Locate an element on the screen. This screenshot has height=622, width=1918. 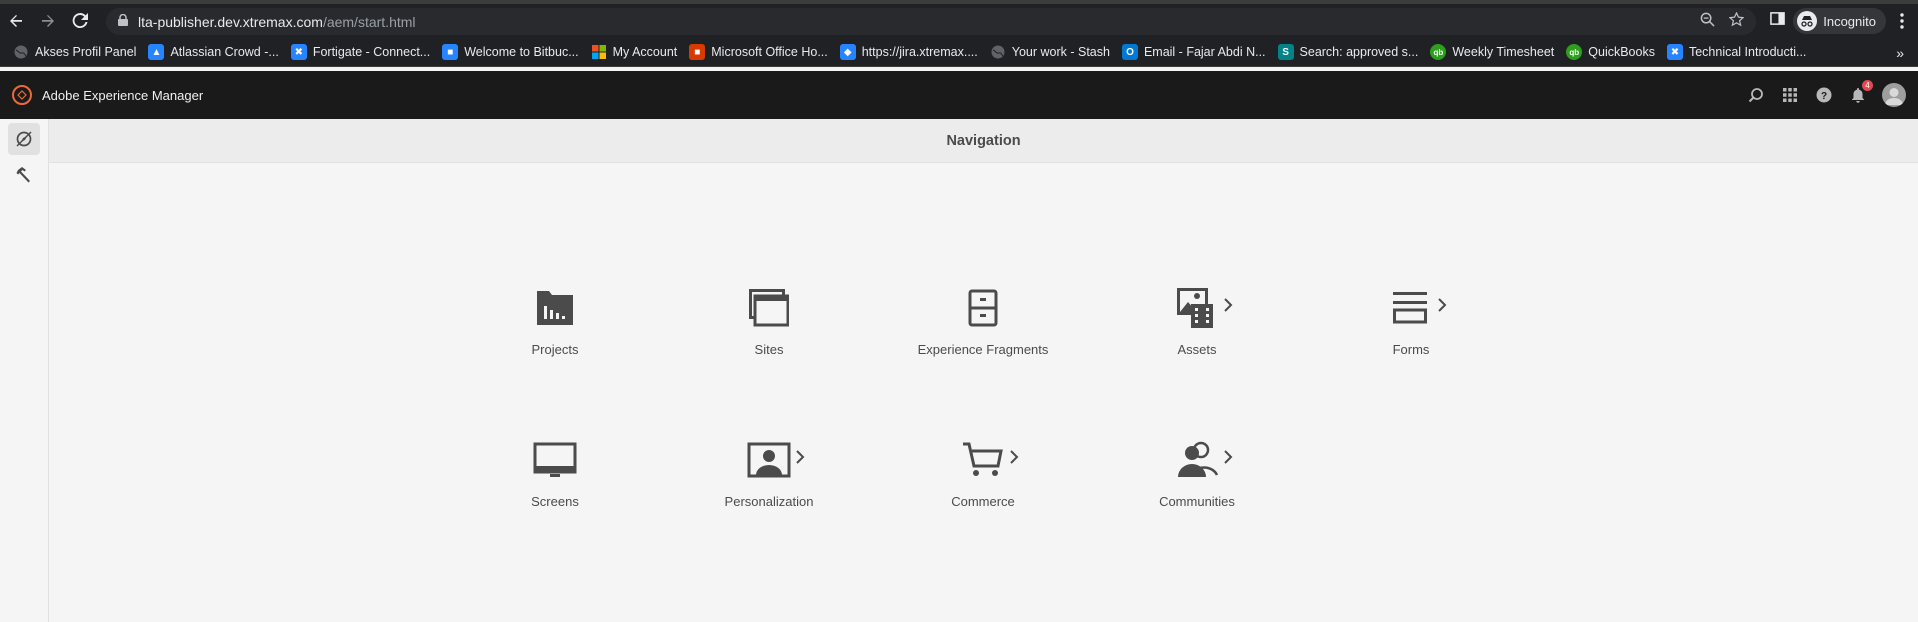
bookmark-item: Your work - Stash is located at coordinates (1053, 52).